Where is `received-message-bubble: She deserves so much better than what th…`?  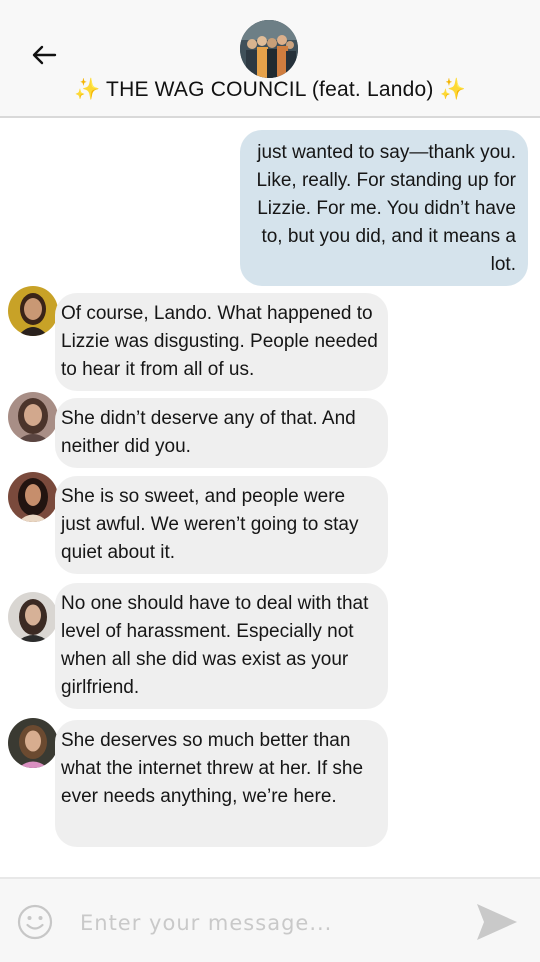 received-message-bubble: She deserves so much better than what th… is located at coordinates (221, 783).